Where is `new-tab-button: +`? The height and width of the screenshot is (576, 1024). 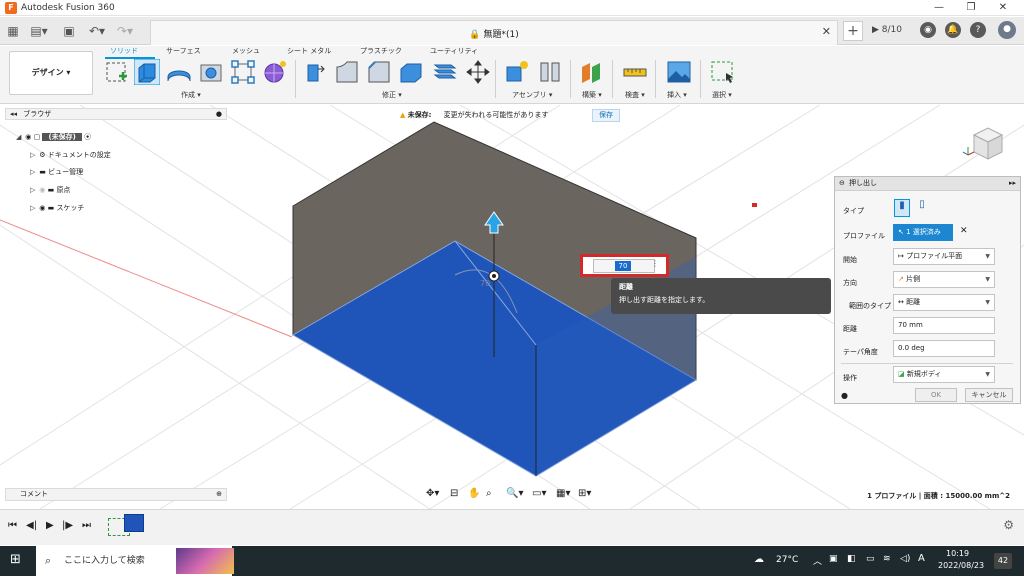
new-tab-button: + is located at coordinates (853, 31).